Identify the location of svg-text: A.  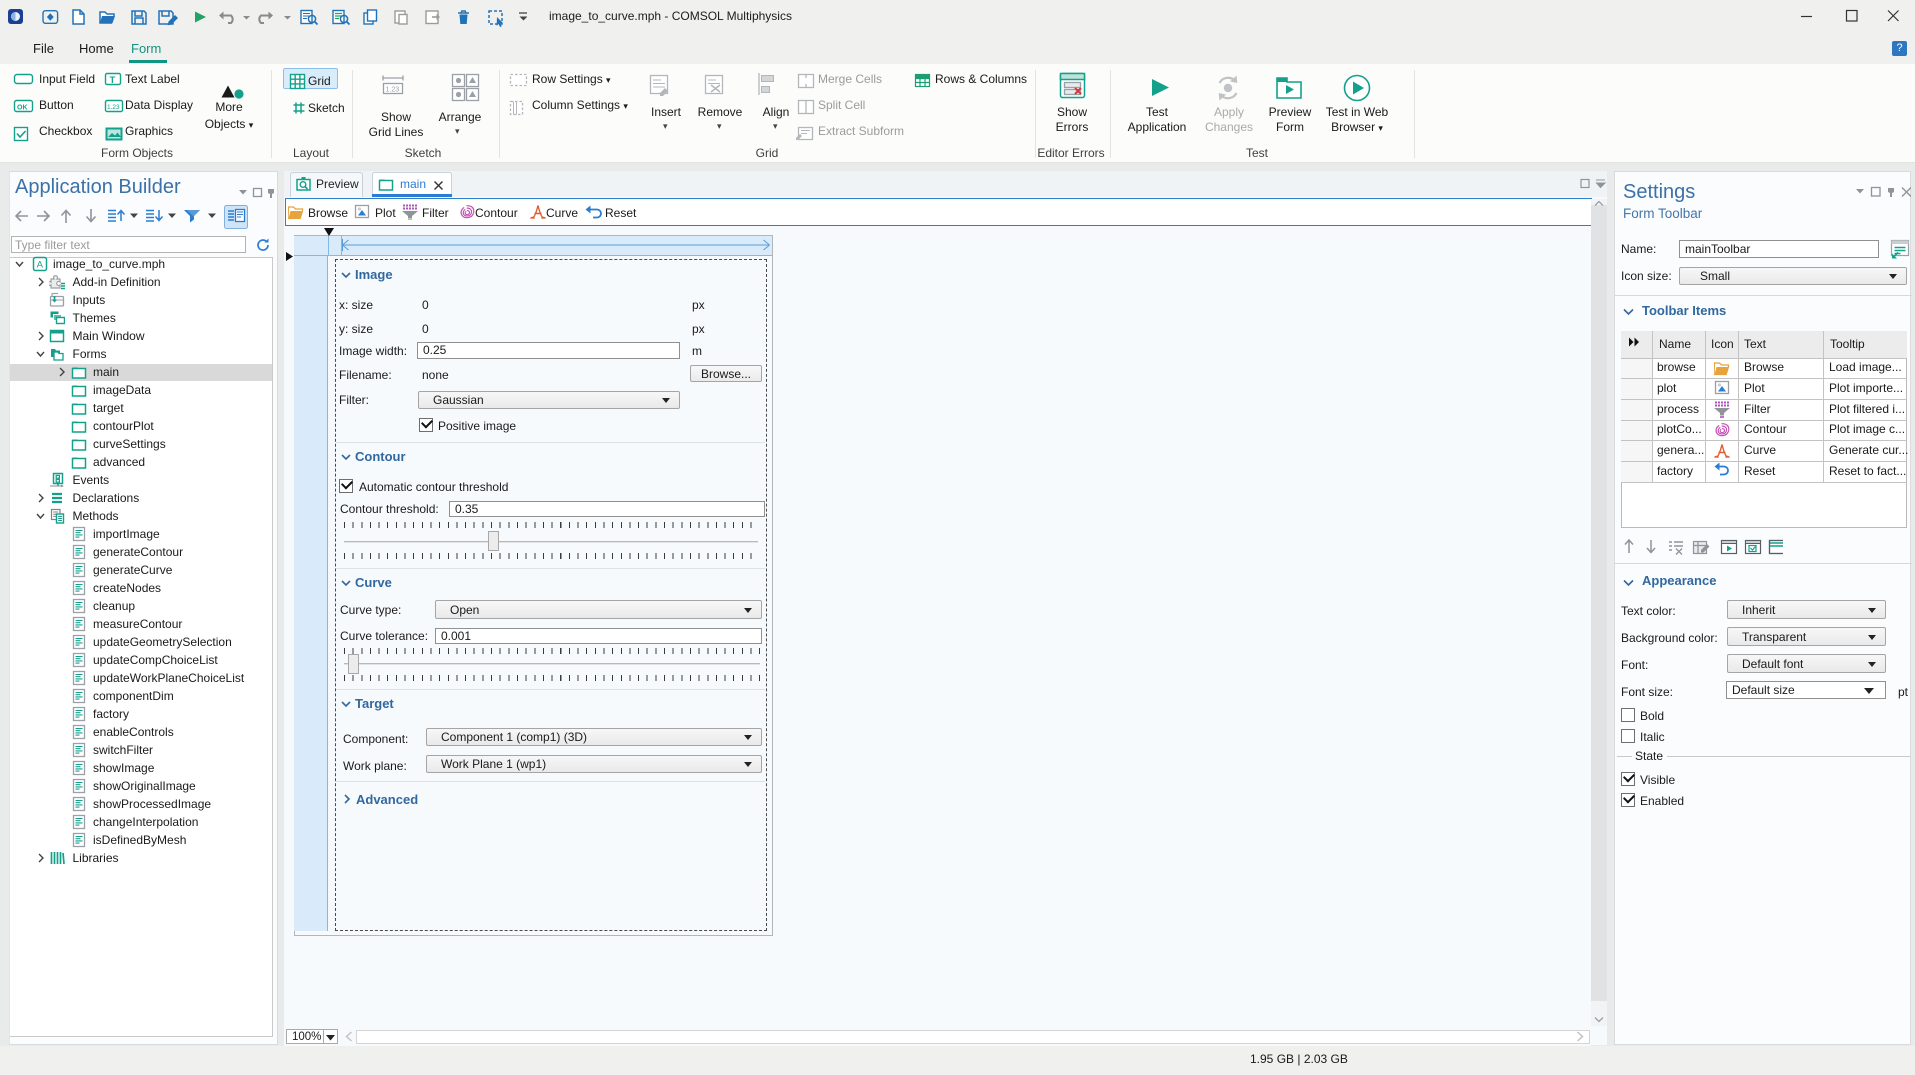
(39, 265).